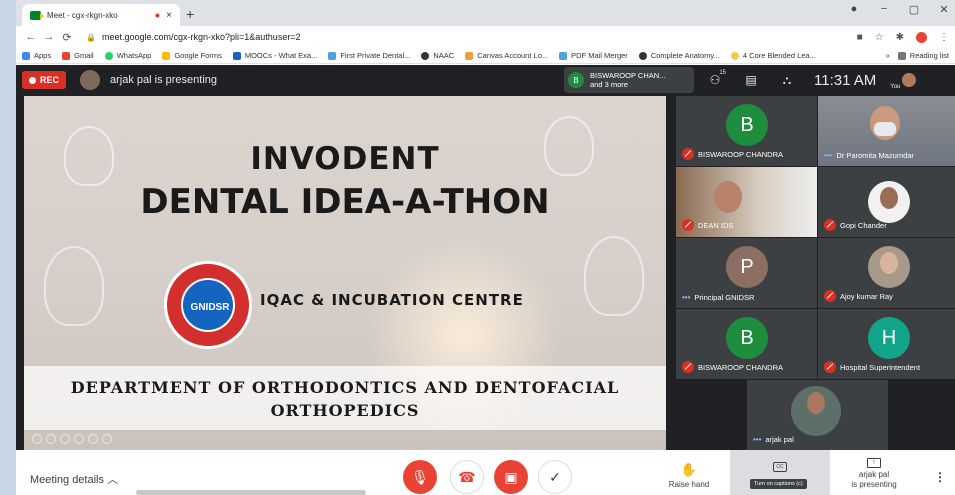  I want to click on moocs-icon, so click(236, 55).